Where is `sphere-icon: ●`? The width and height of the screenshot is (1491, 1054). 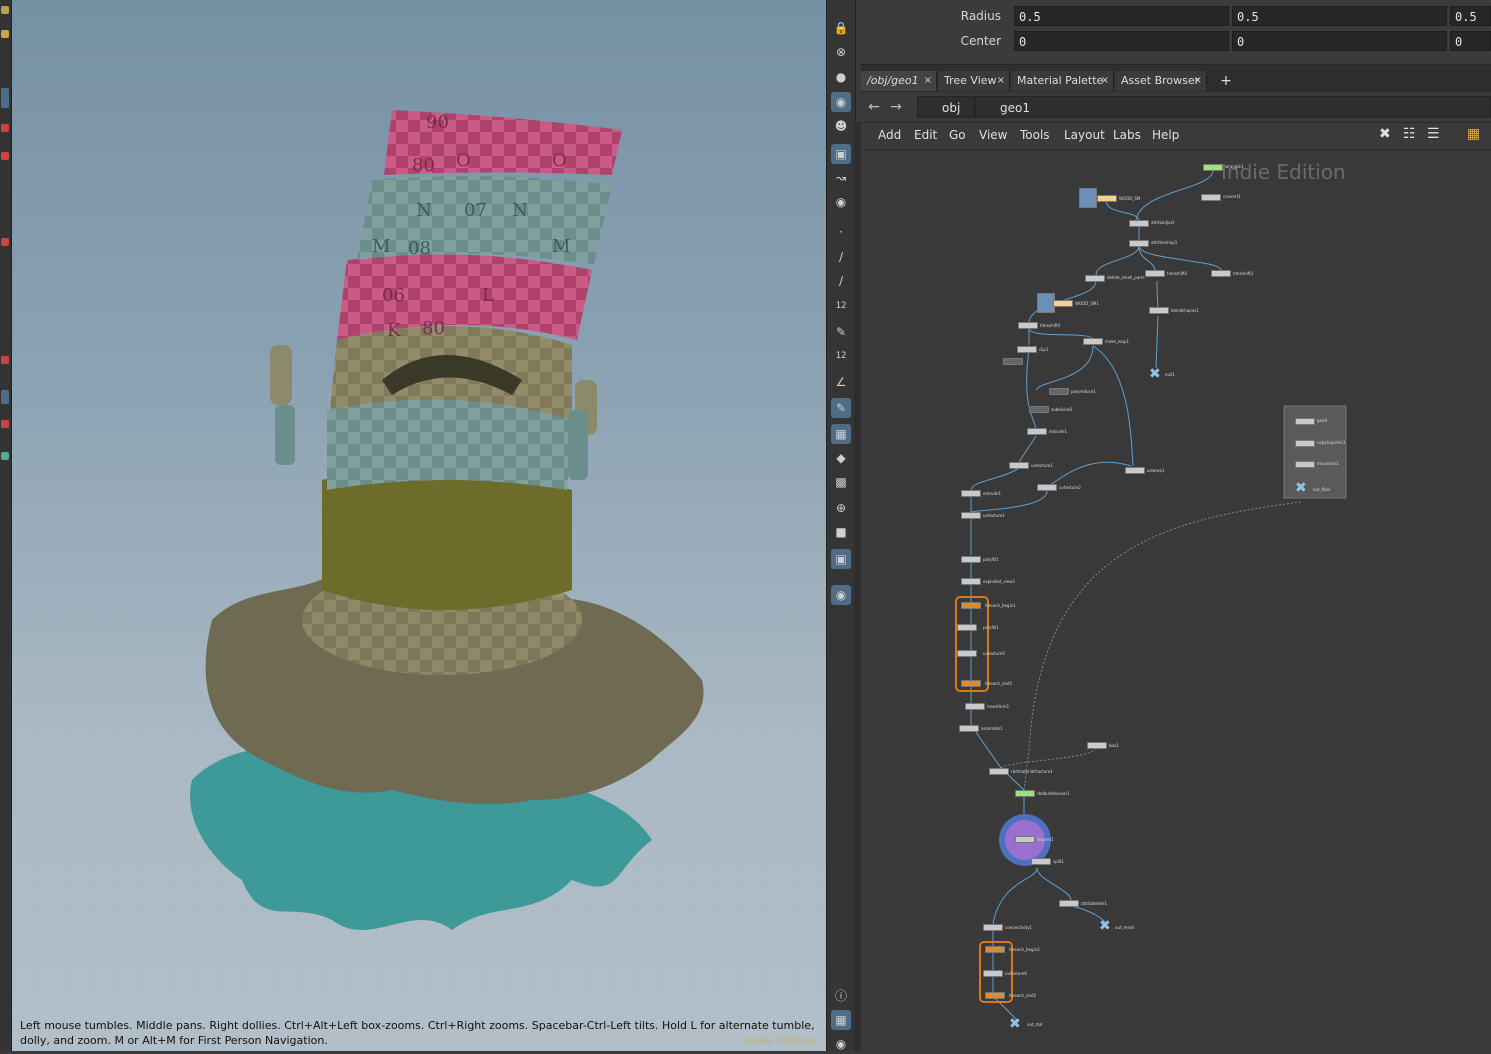
sphere-icon: ● is located at coordinates (841, 77).